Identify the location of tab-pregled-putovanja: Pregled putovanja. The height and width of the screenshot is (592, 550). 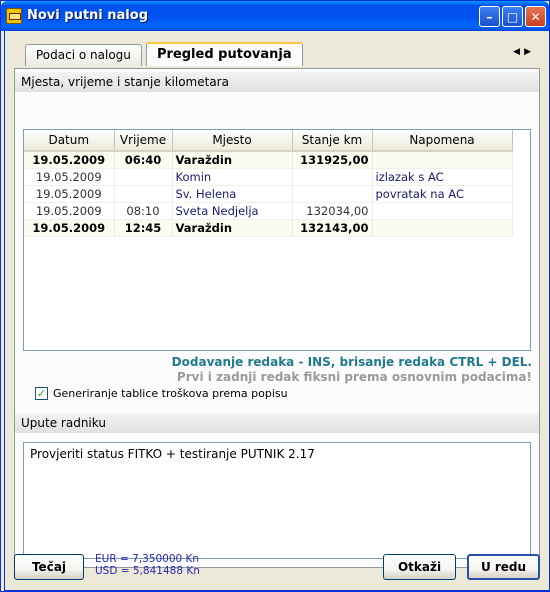
(224, 54).